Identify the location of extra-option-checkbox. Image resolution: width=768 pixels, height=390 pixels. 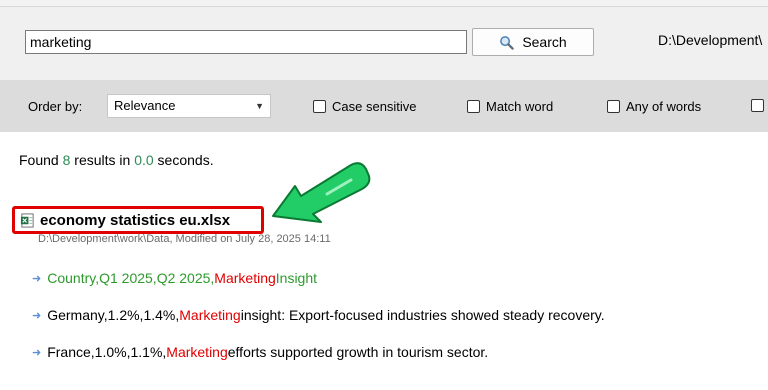
(757, 105).